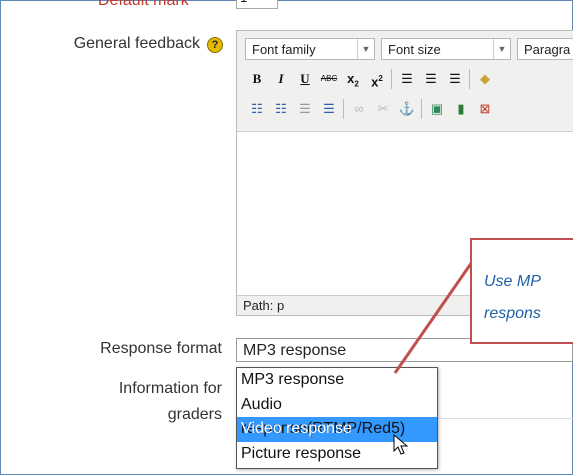  I want to click on link-icon: ∞, so click(359, 109).